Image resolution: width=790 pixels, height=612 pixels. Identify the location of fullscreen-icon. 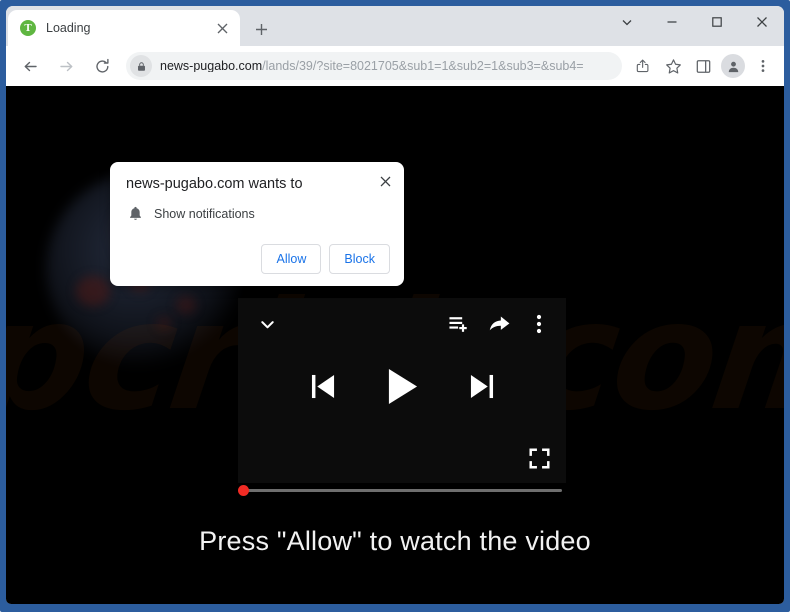
(539, 458).